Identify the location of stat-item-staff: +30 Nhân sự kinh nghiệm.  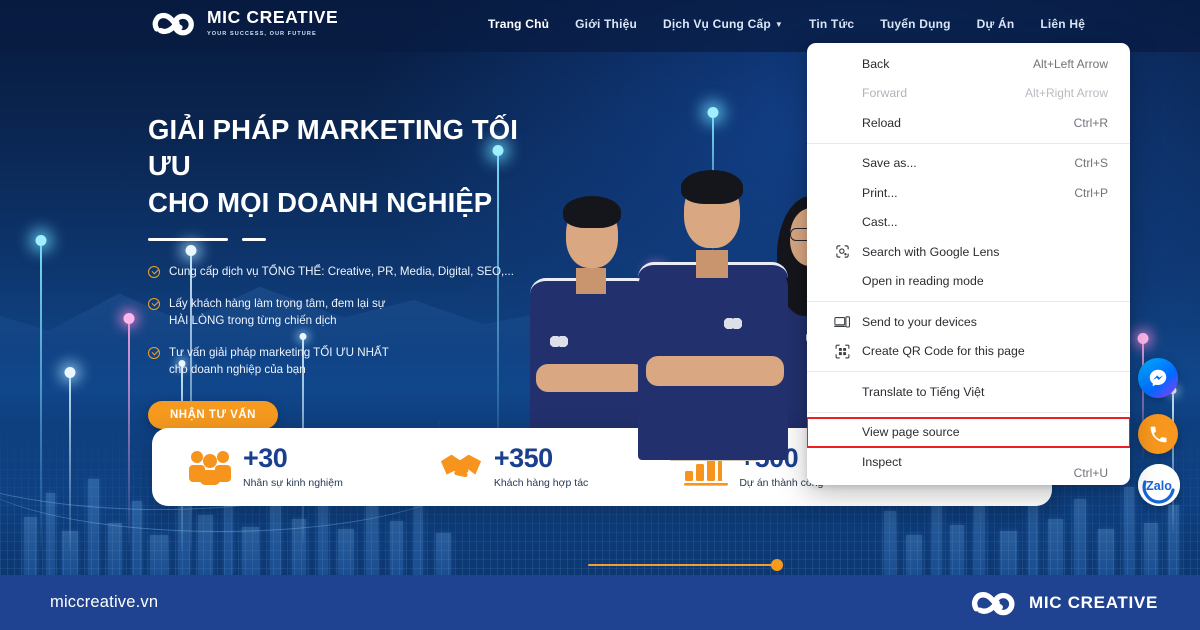
(265, 467).